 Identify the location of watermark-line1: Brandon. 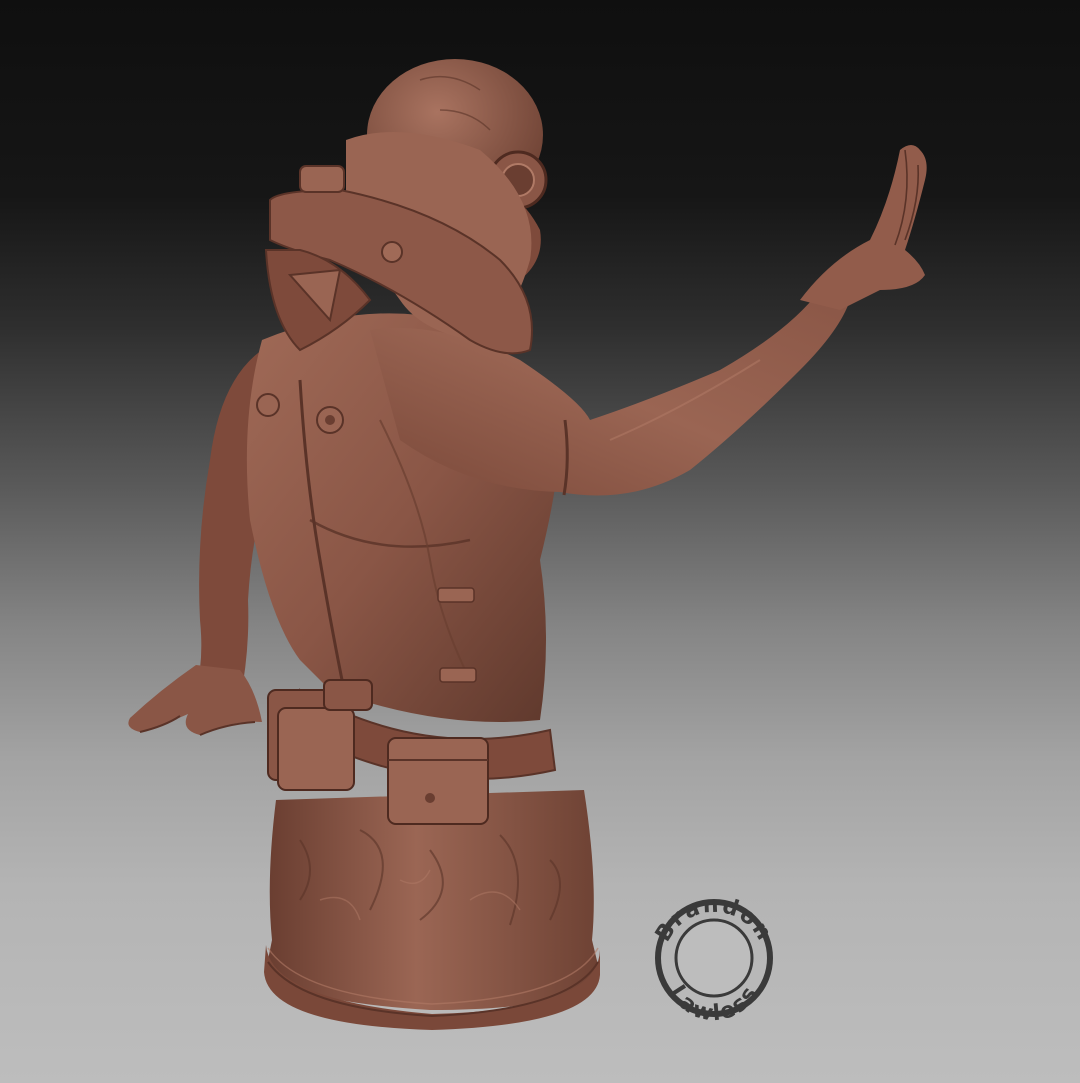
(713, 919).